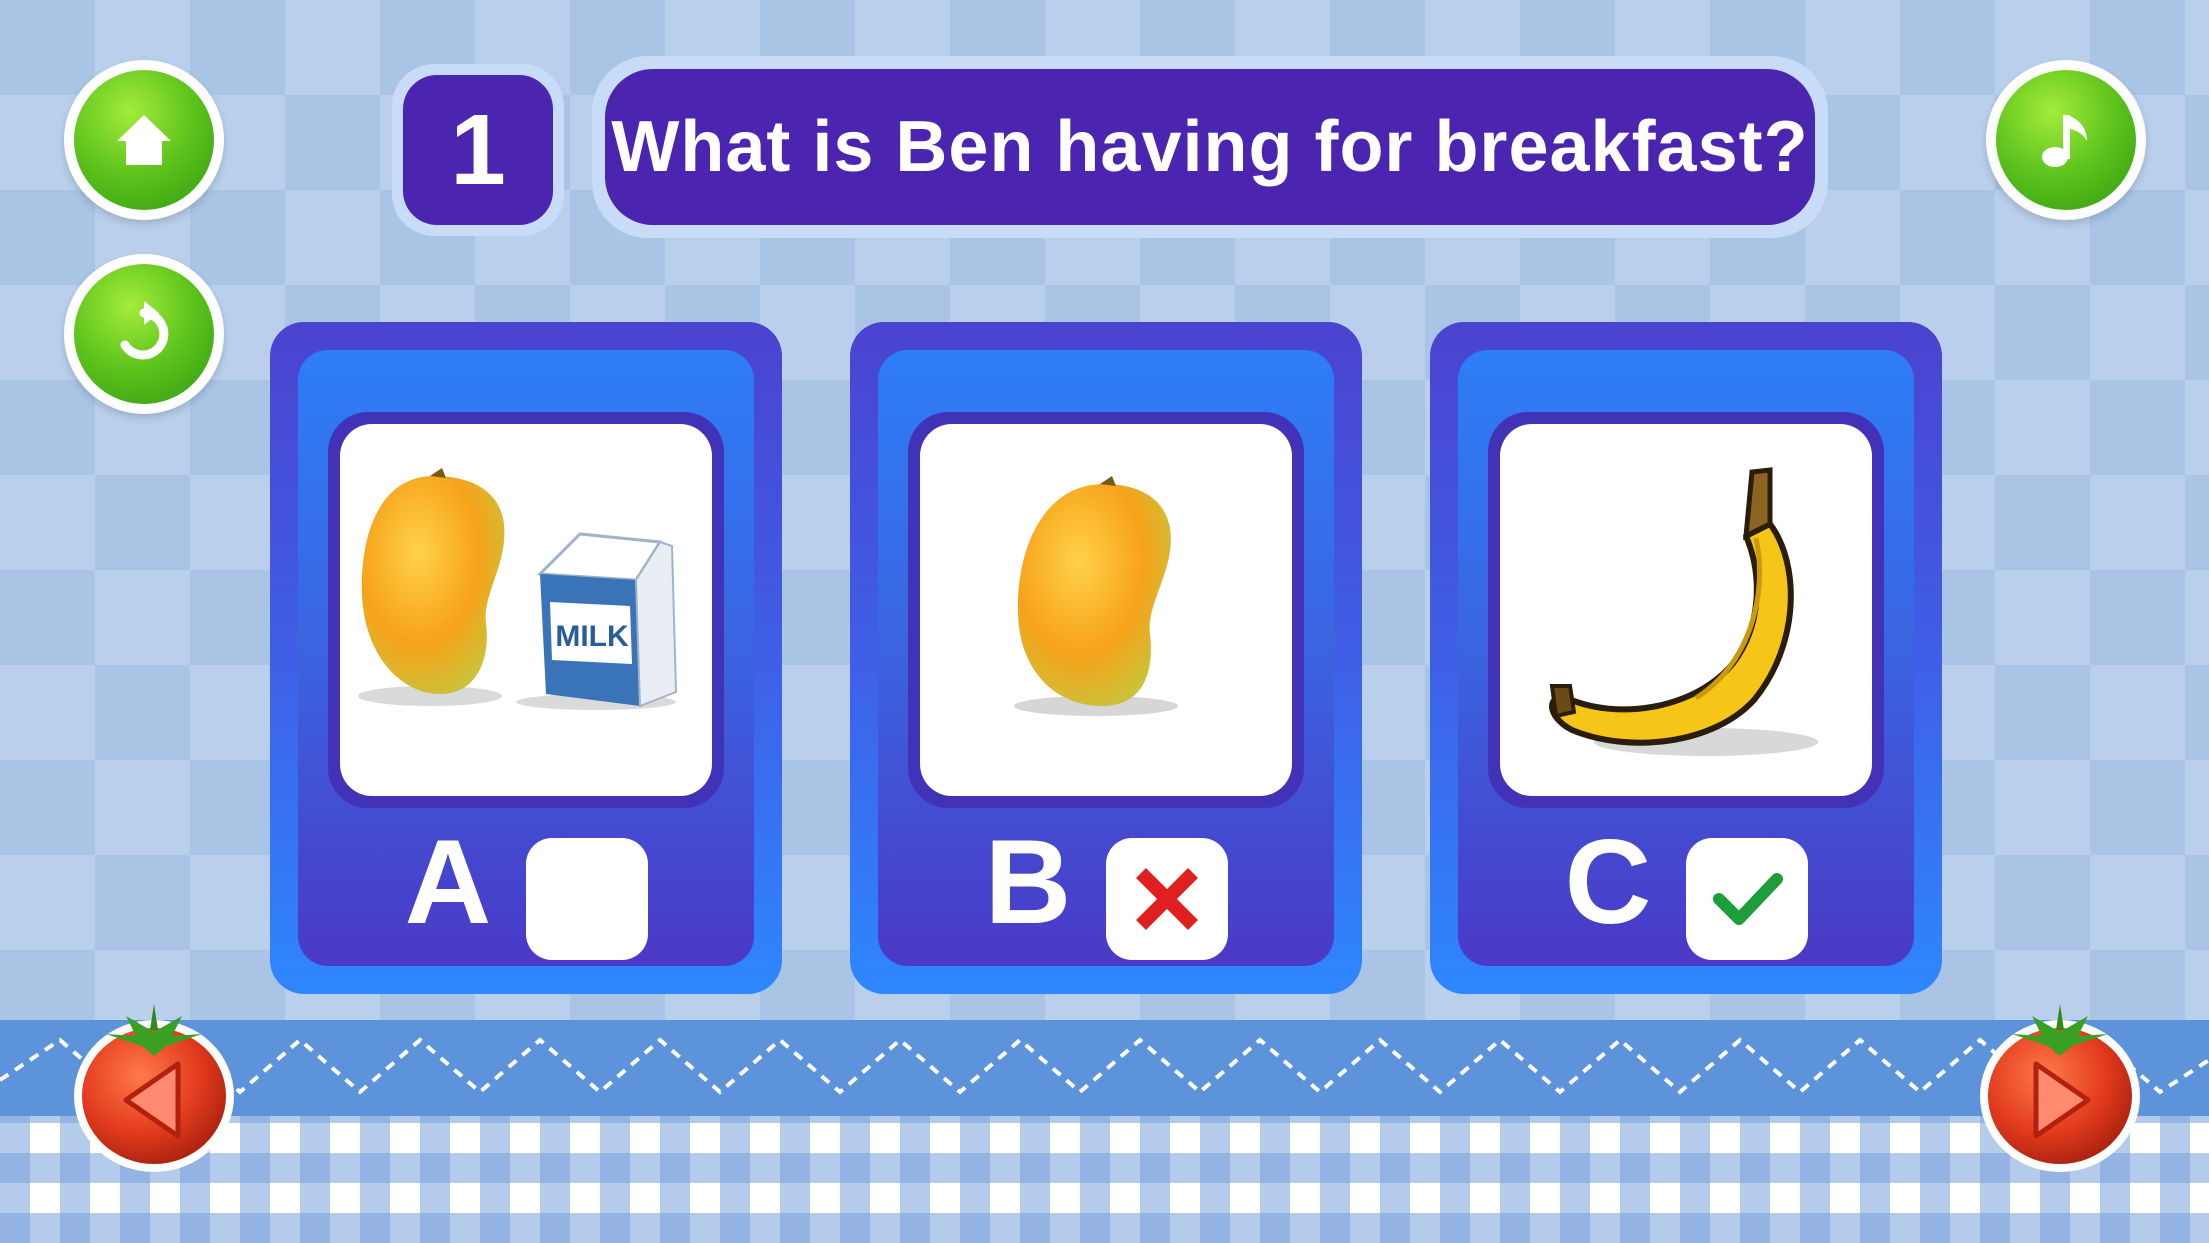  I want to click on music-note-icon, so click(2064, 141).